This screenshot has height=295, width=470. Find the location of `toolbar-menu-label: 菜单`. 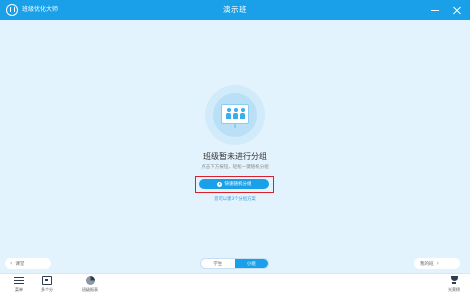

toolbar-menu-label: 菜单 is located at coordinates (19, 289).